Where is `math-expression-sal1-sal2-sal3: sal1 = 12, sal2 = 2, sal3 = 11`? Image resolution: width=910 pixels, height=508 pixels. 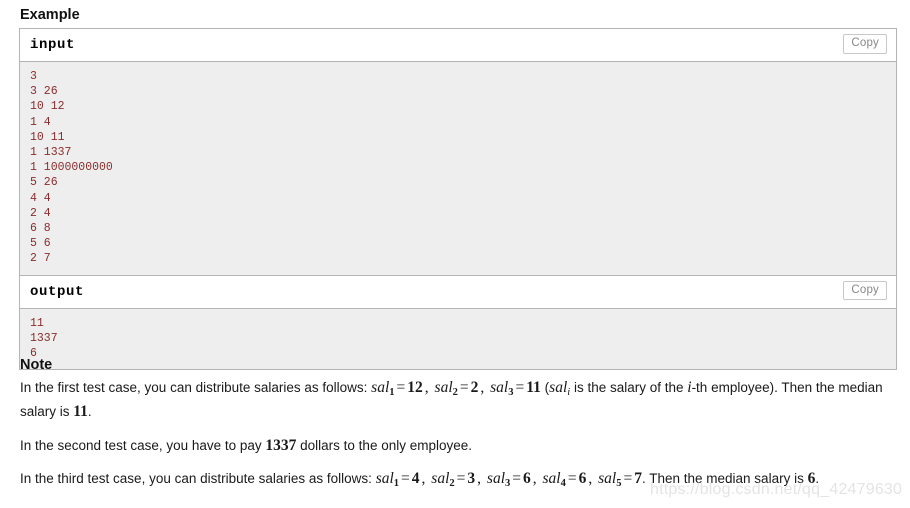 math-expression-sal1-sal2-sal3: sal1 = 12, sal2 = 2, sal3 = 11 is located at coordinates (456, 388).